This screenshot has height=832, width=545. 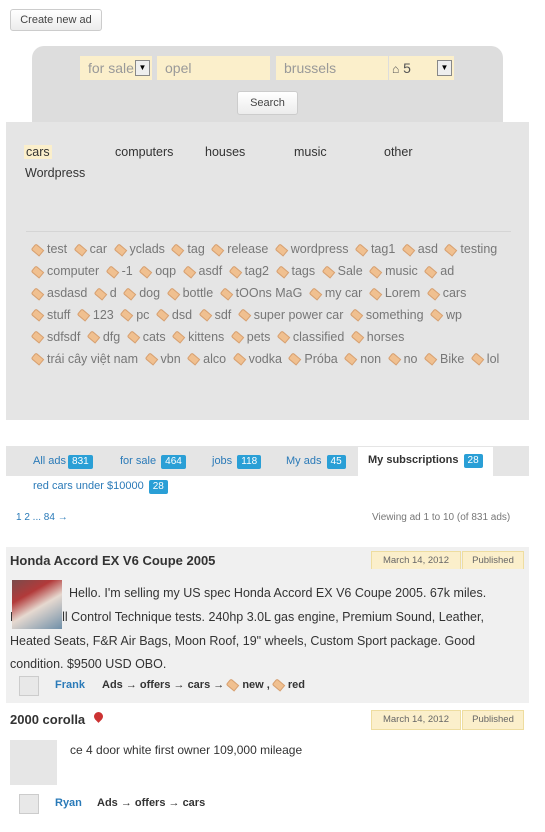 What do you see at coordinates (29, 804) in the screenshot?
I see `avatar` at bounding box center [29, 804].